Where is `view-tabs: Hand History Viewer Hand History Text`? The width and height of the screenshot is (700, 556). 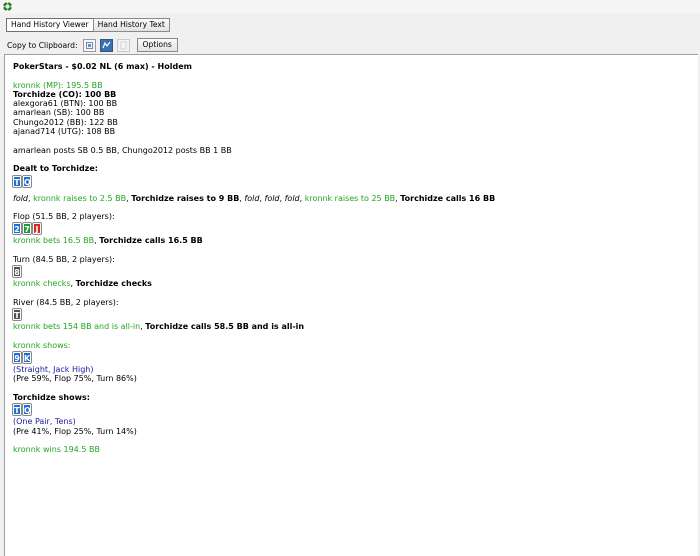 view-tabs: Hand History Viewer Hand History Text is located at coordinates (88, 25).